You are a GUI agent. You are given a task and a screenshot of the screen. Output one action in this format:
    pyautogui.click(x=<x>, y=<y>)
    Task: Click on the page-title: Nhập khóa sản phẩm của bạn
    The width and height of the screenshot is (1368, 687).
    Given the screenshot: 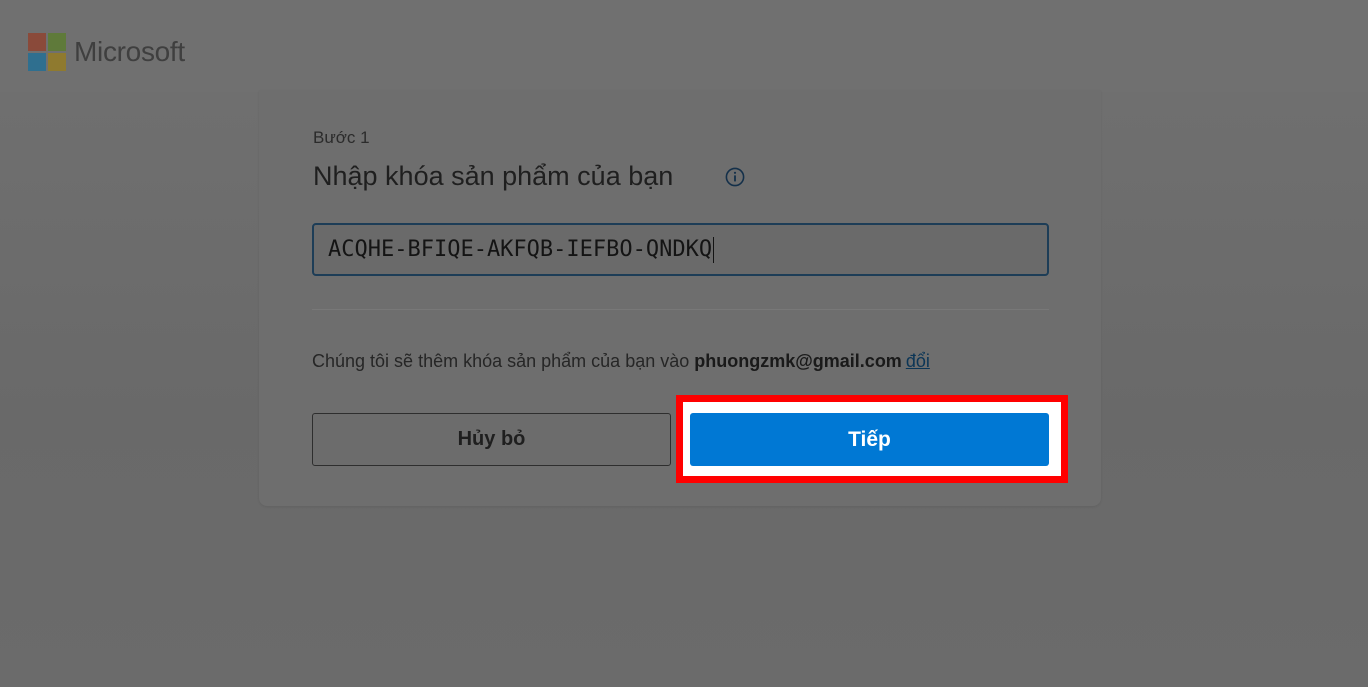 What is the action you would take?
    pyautogui.click(x=493, y=176)
    